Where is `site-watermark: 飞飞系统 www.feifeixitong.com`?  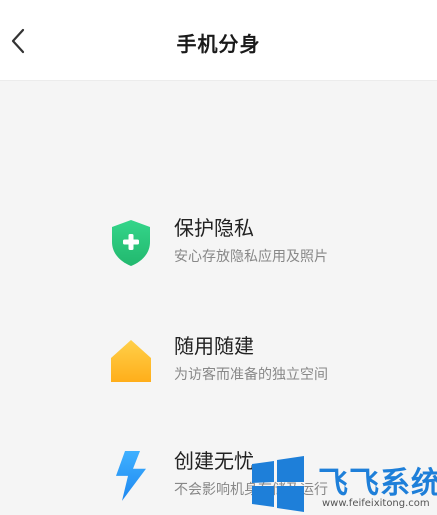 site-watermark: 飞飞系统 www.feifeixitong.com is located at coordinates (337, 484).